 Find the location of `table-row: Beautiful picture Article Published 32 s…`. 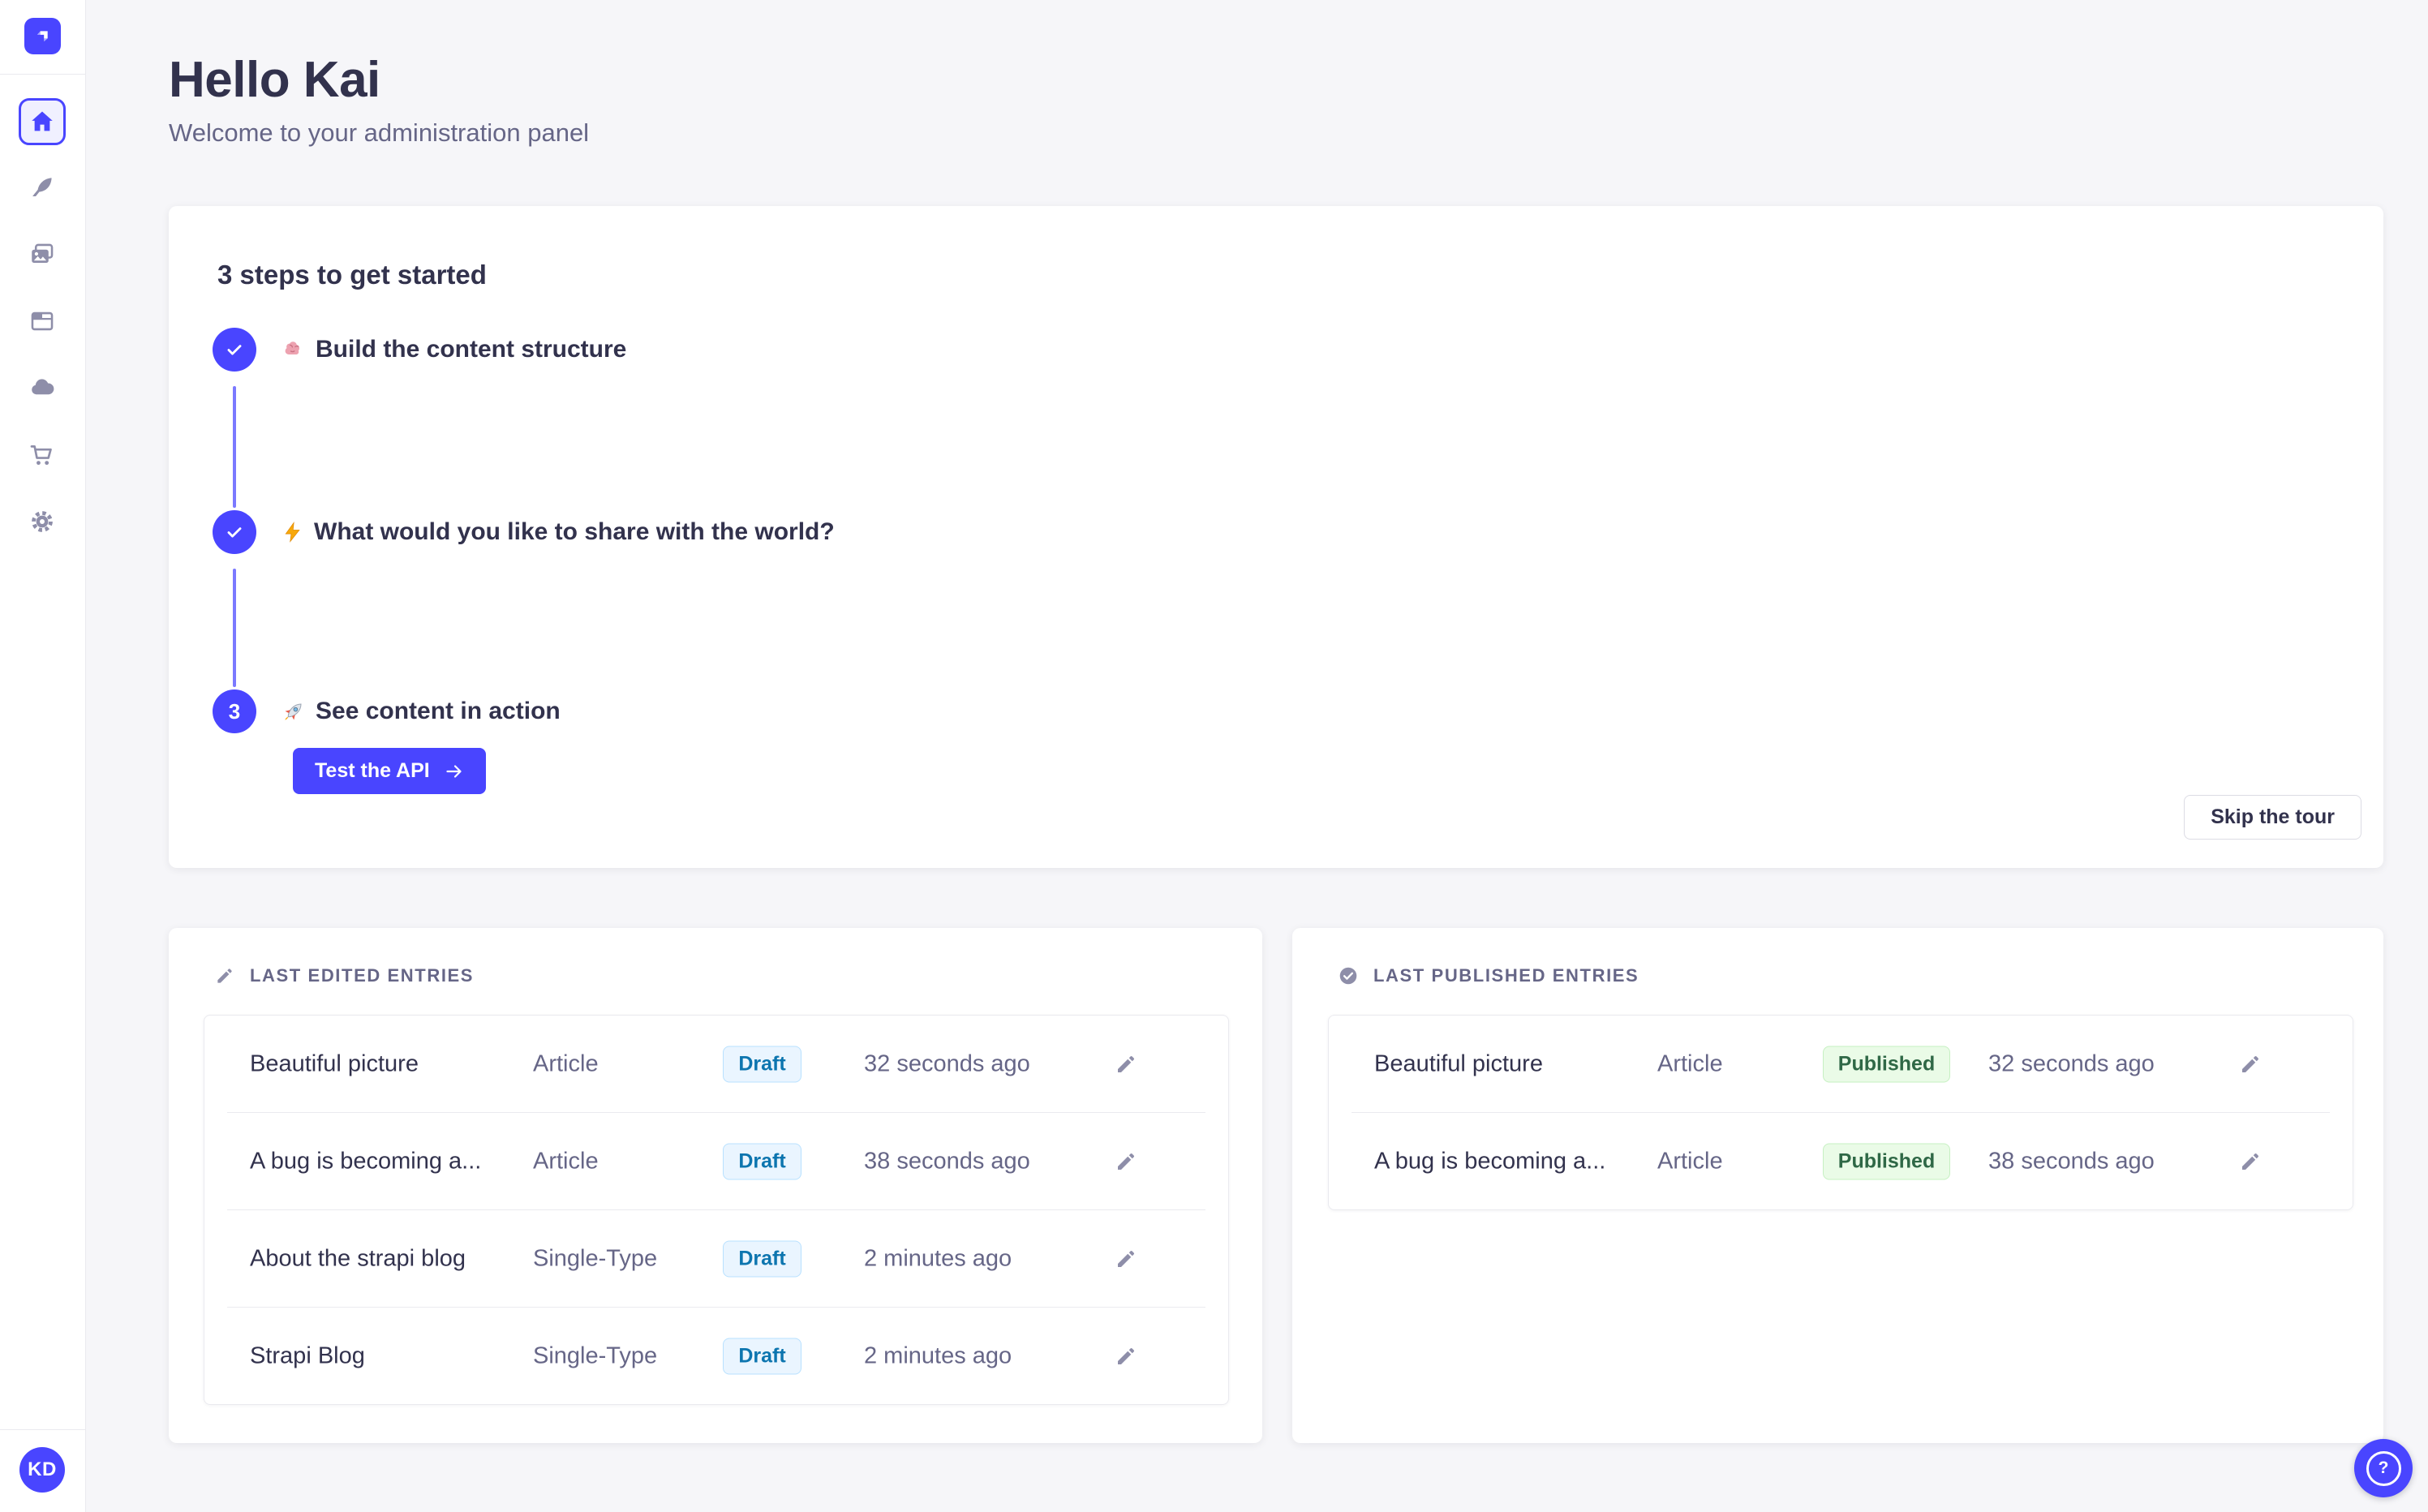

table-row: Beautiful picture Article Published 32 s… is located at coordinates (1841, 1064).